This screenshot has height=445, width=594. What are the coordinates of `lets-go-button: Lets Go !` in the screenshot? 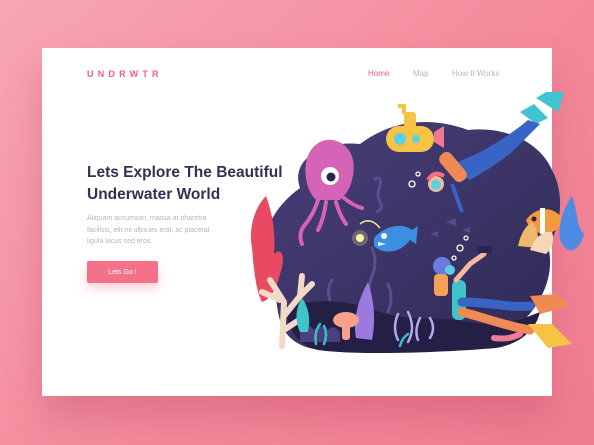 It's located at (122, 272).